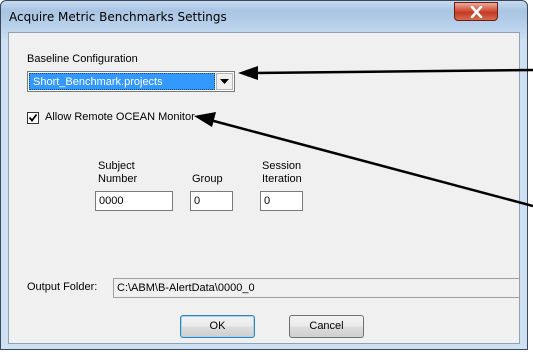 Image resolution: width=533 pixels, height=354 pixels. Describe the element at coordinates (205, 119) in the screenshot. I see `annotation-arrowhead-checkbox` at that location.